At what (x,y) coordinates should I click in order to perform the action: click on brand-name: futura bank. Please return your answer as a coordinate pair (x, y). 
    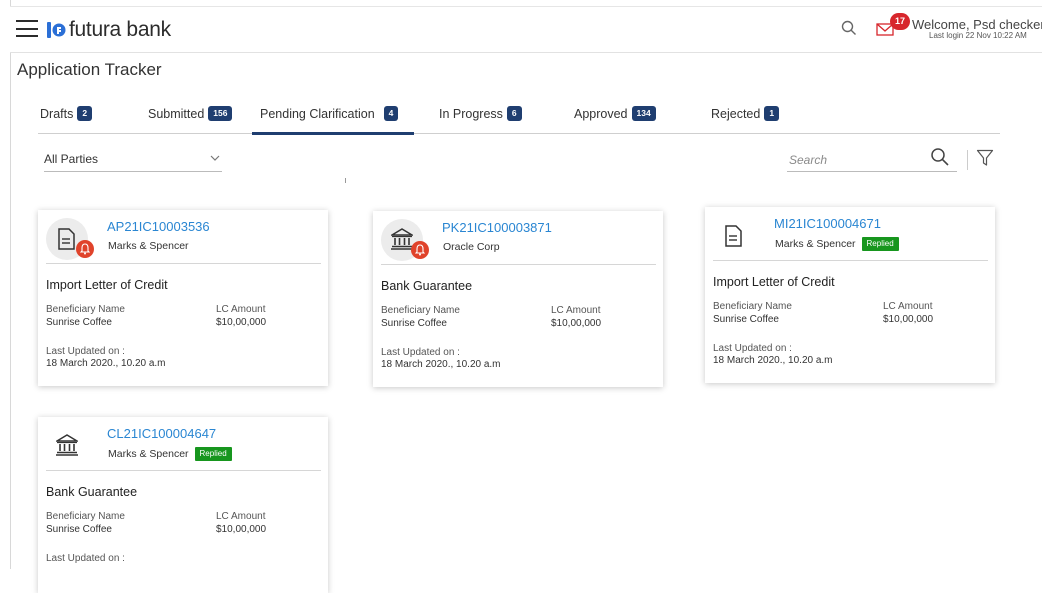
    Looking at the image, I should click on (120, 29).